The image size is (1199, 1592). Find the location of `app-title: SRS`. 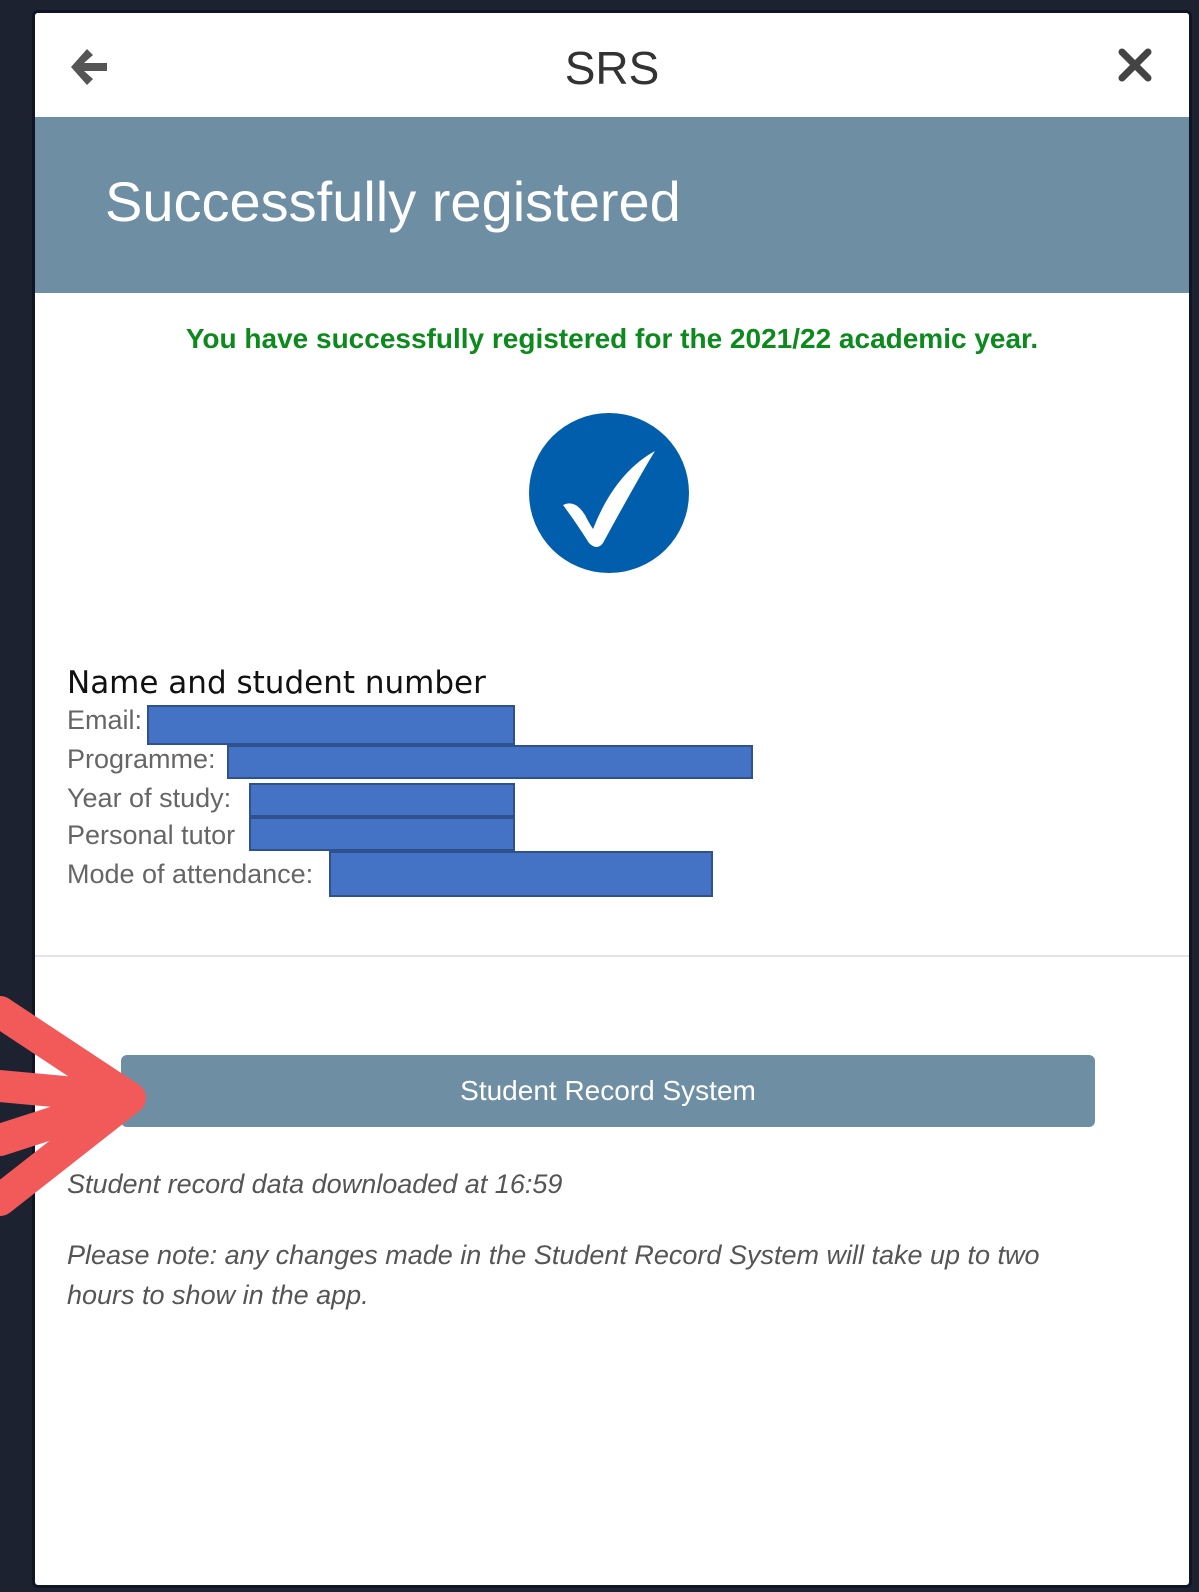

app-title: SRS is located at coordinates (612, 68).